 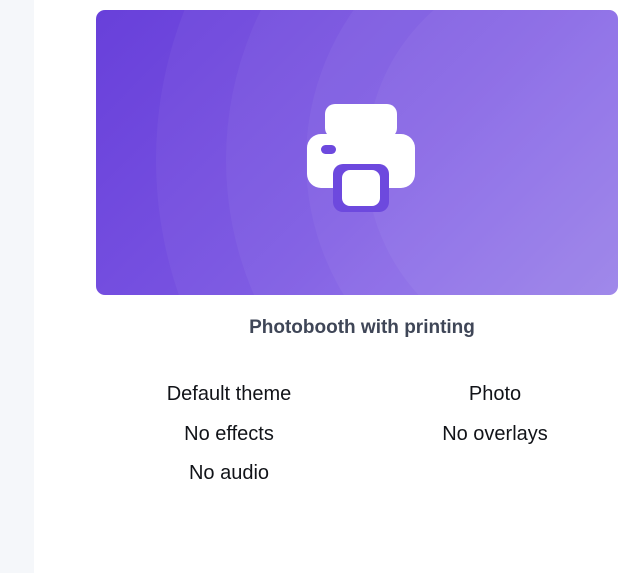 I want to click on card-title: Photobooth with printing, so click(x=362, y=327).